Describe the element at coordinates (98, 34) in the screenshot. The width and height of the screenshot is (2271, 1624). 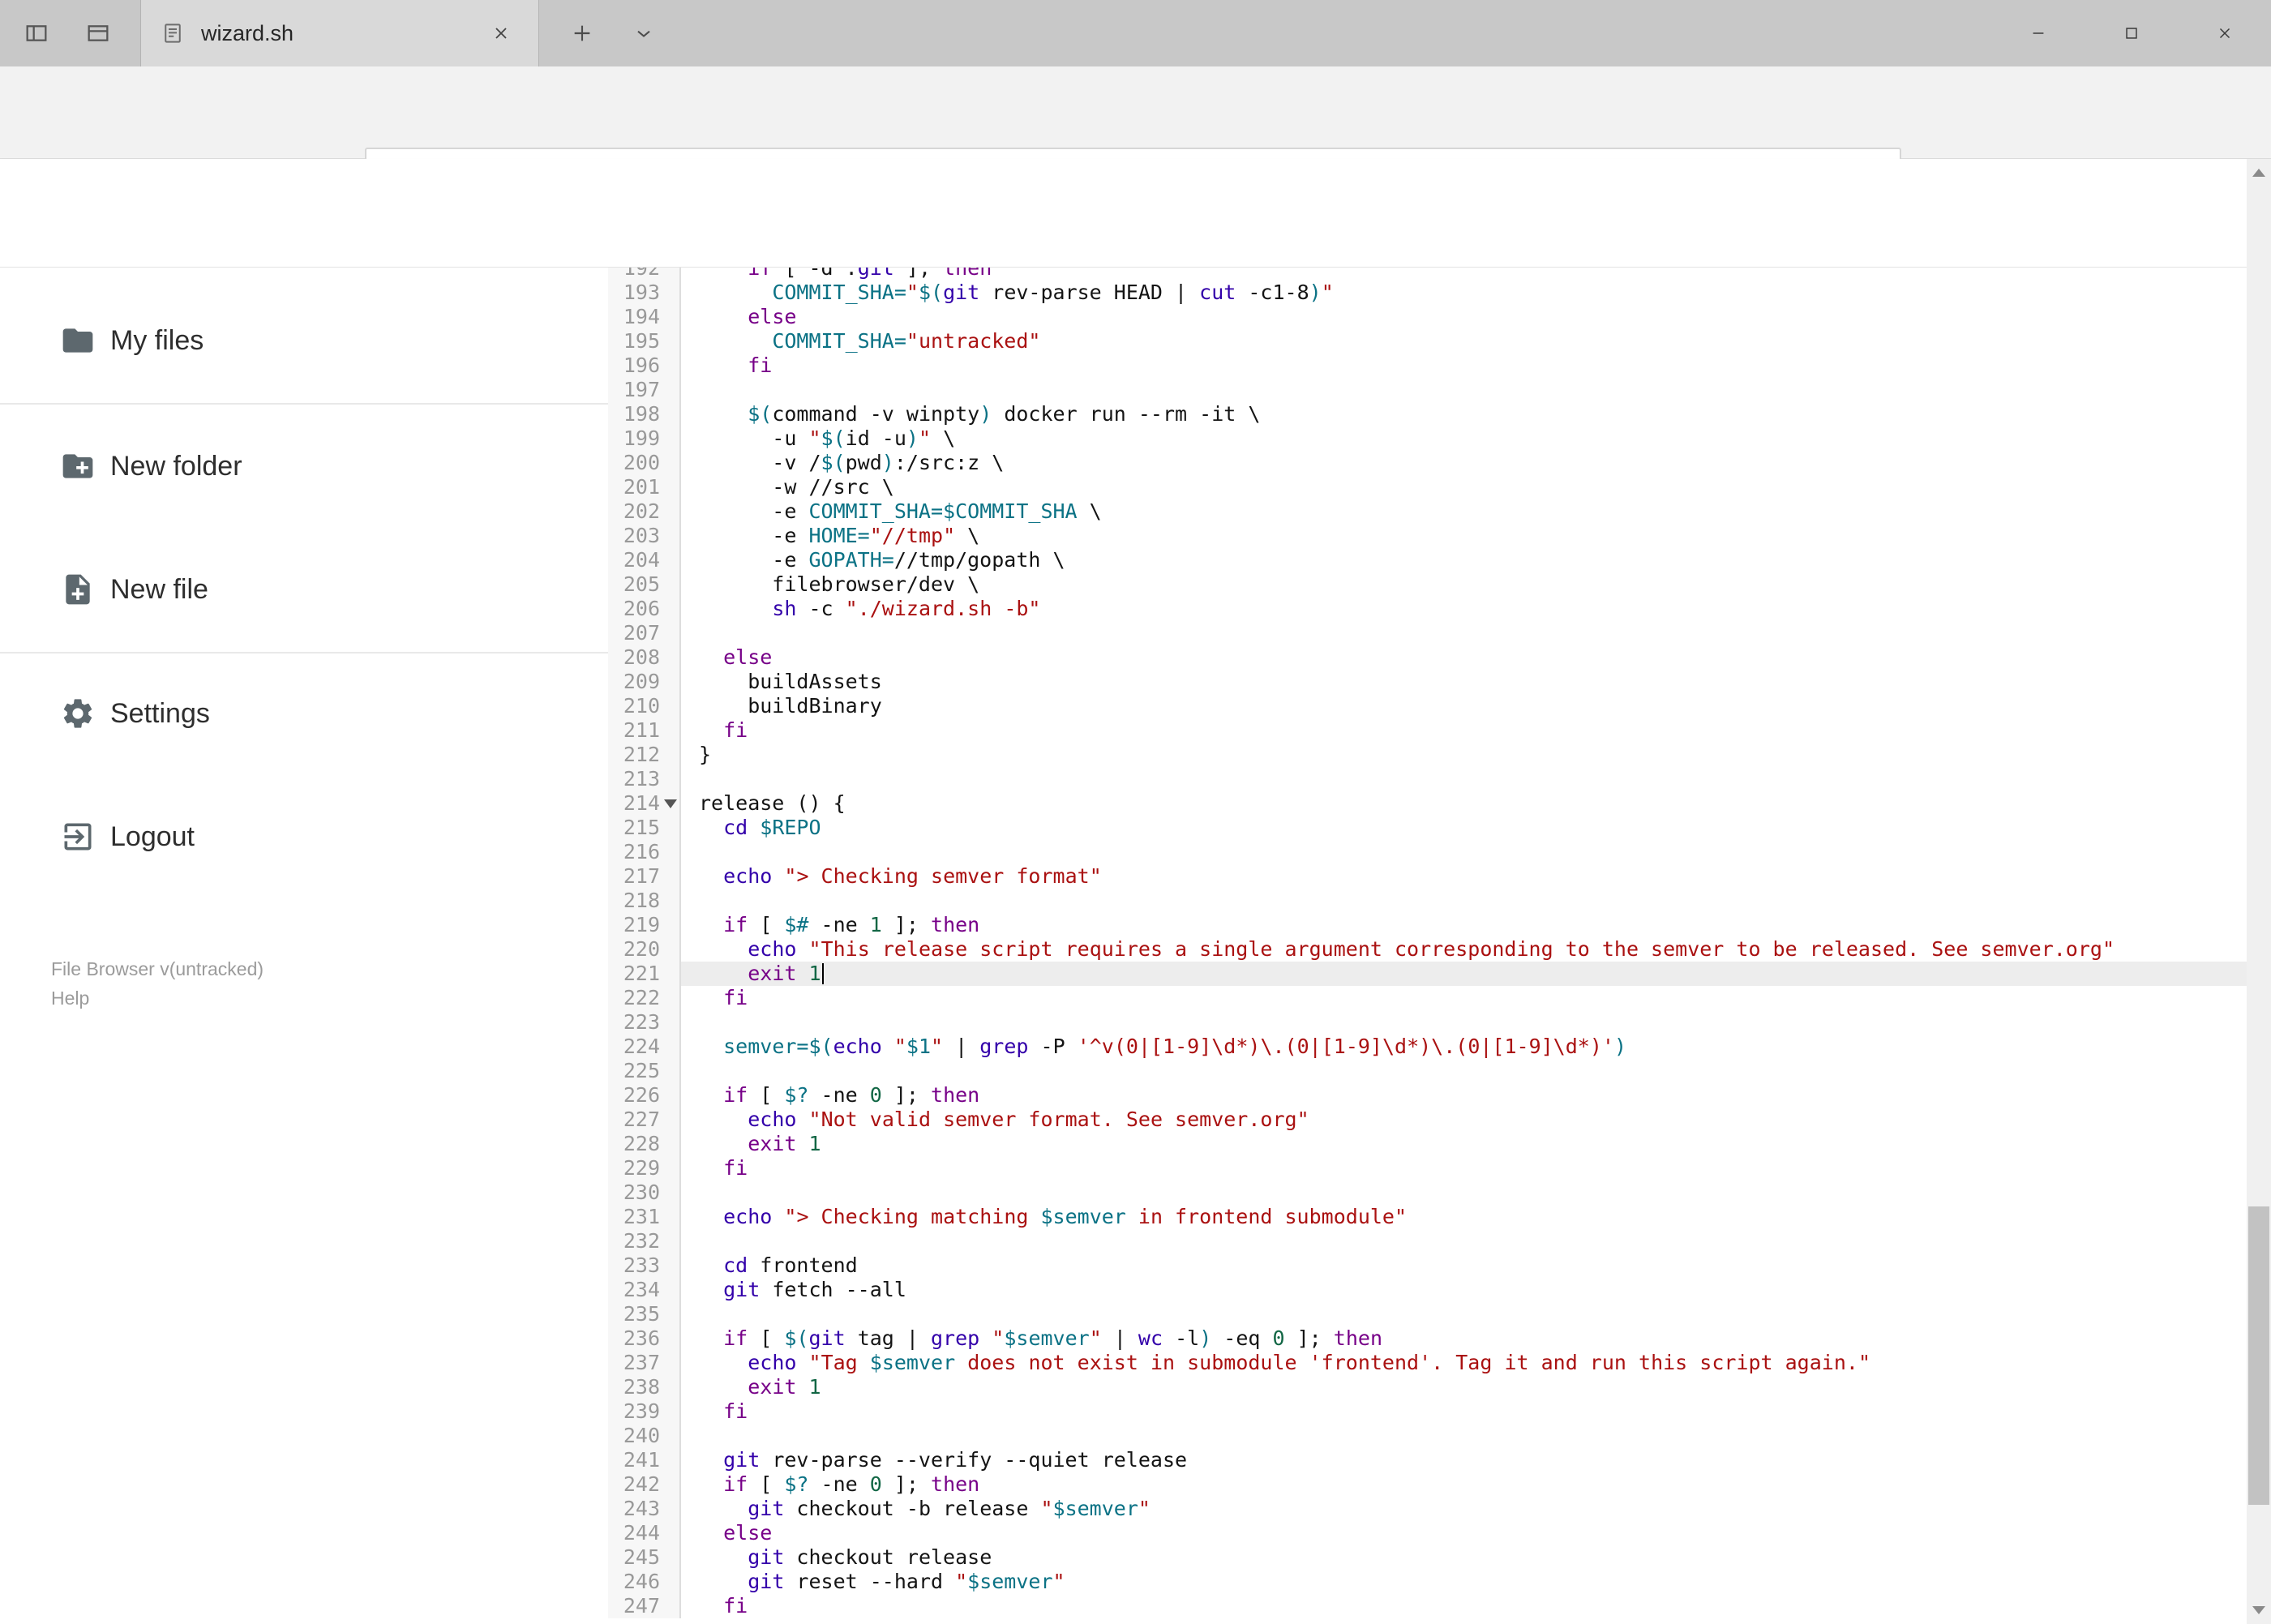
I see `tab-preview-icon` at that location.